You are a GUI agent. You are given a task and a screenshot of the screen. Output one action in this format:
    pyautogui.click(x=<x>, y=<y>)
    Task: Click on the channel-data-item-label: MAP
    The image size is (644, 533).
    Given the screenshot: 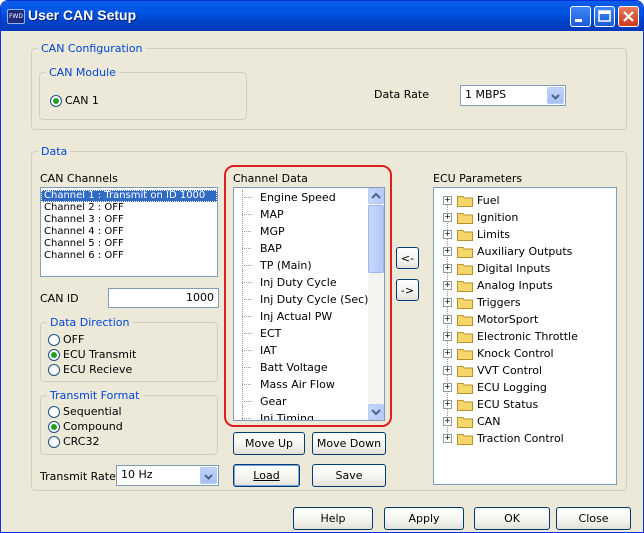 What is the action you would take?
    pyautogui.click(x=272, y=214)
    